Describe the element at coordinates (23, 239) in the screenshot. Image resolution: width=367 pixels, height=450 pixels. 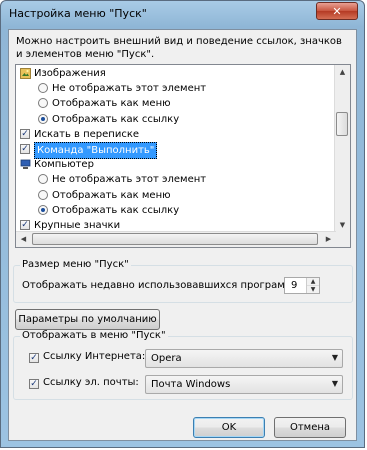
I see `scroll-left-arrow-icon: ◀` at that location.